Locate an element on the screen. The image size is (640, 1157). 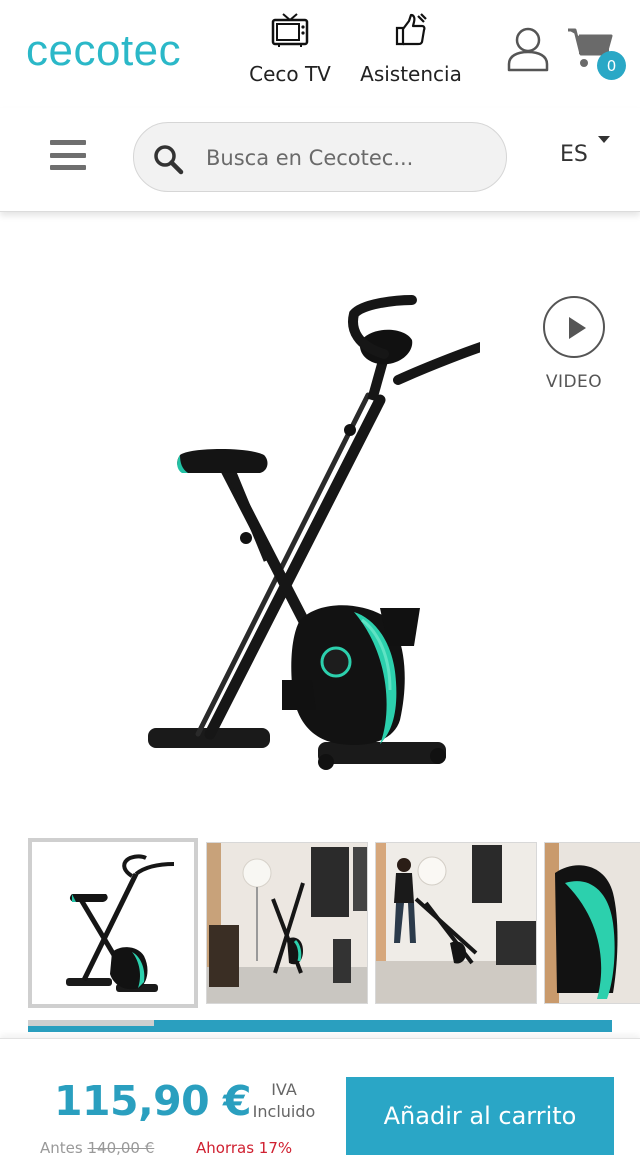
language-selector: ES is located at coordinates (574, 154).